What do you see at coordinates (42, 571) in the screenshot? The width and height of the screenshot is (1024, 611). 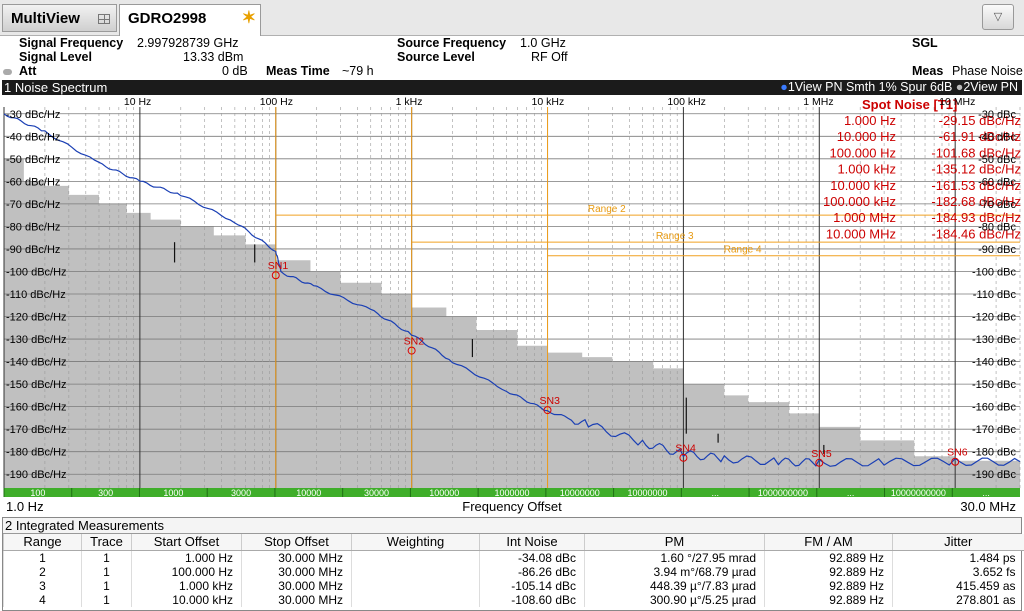 I see `table-cell: 2` at bounding box center [42, 571].